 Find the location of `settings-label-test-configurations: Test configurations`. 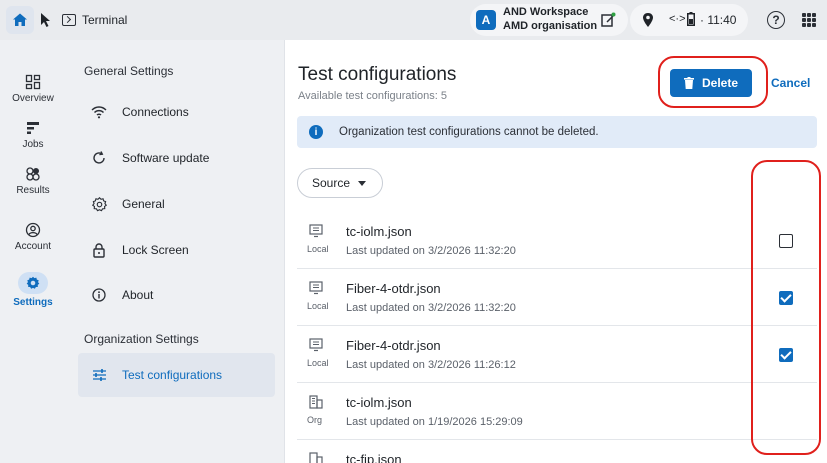

settings-label-test-configurations: Test configurations is located at coordinates (172, 375).